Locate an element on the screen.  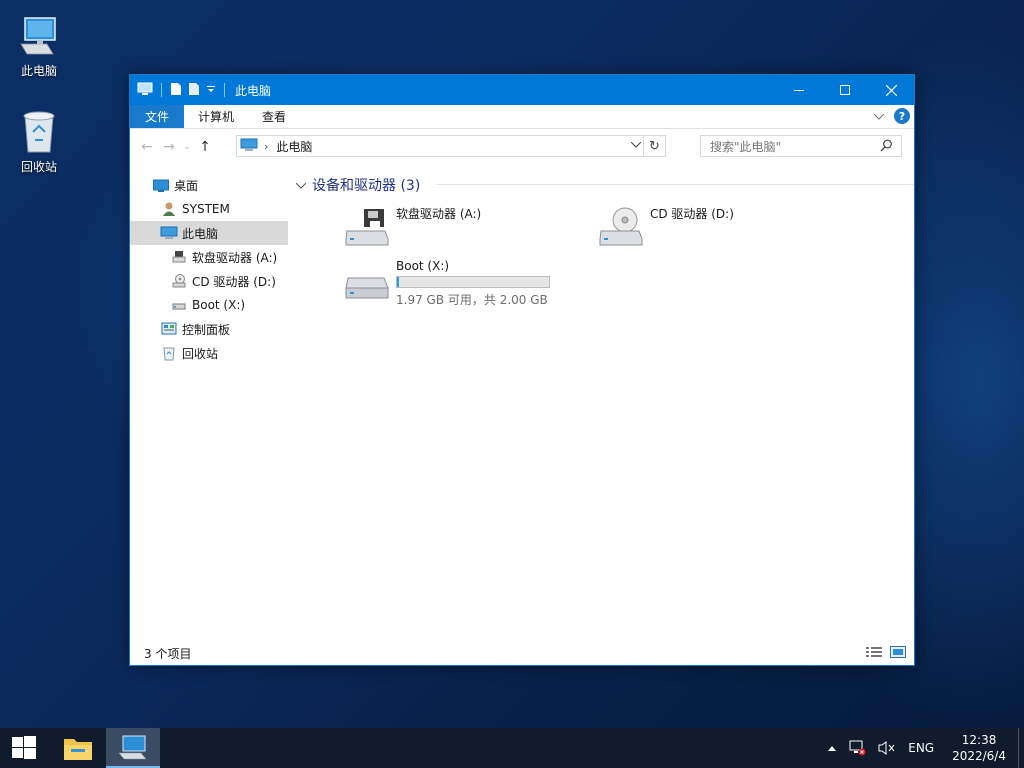
nav-item-label: 此电脑 is located at coordinates (200, 233).